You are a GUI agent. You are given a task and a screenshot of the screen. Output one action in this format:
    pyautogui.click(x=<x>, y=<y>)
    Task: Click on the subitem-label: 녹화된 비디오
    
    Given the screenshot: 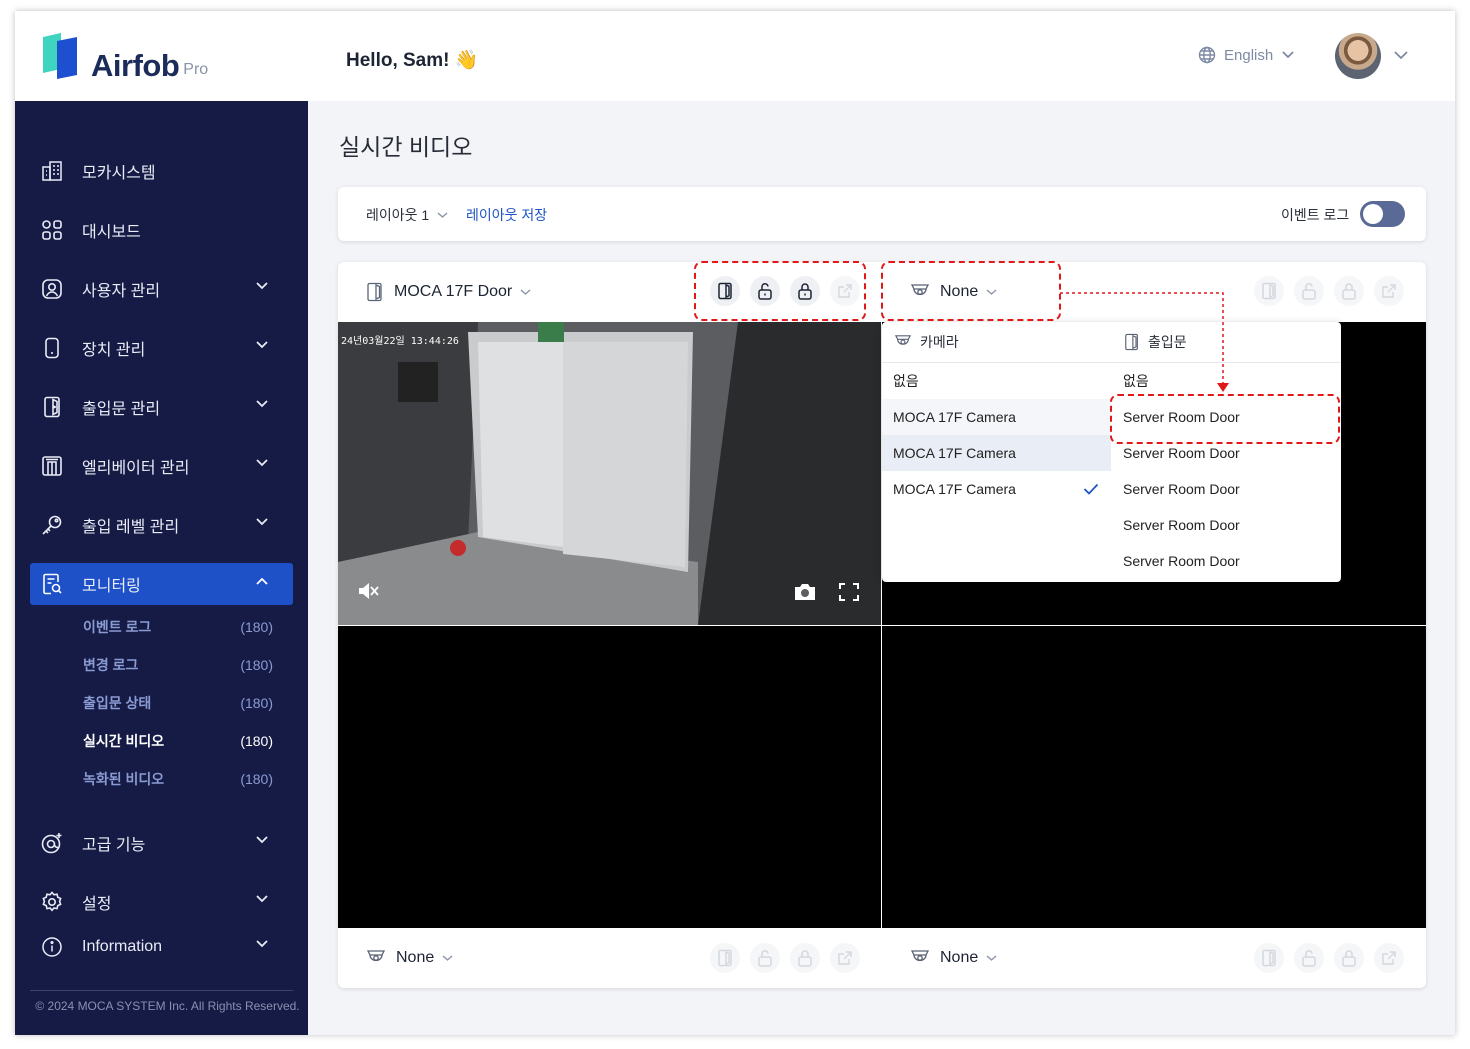 What is the action you would take?
    pyautogui.click(x=124, y=779)
    